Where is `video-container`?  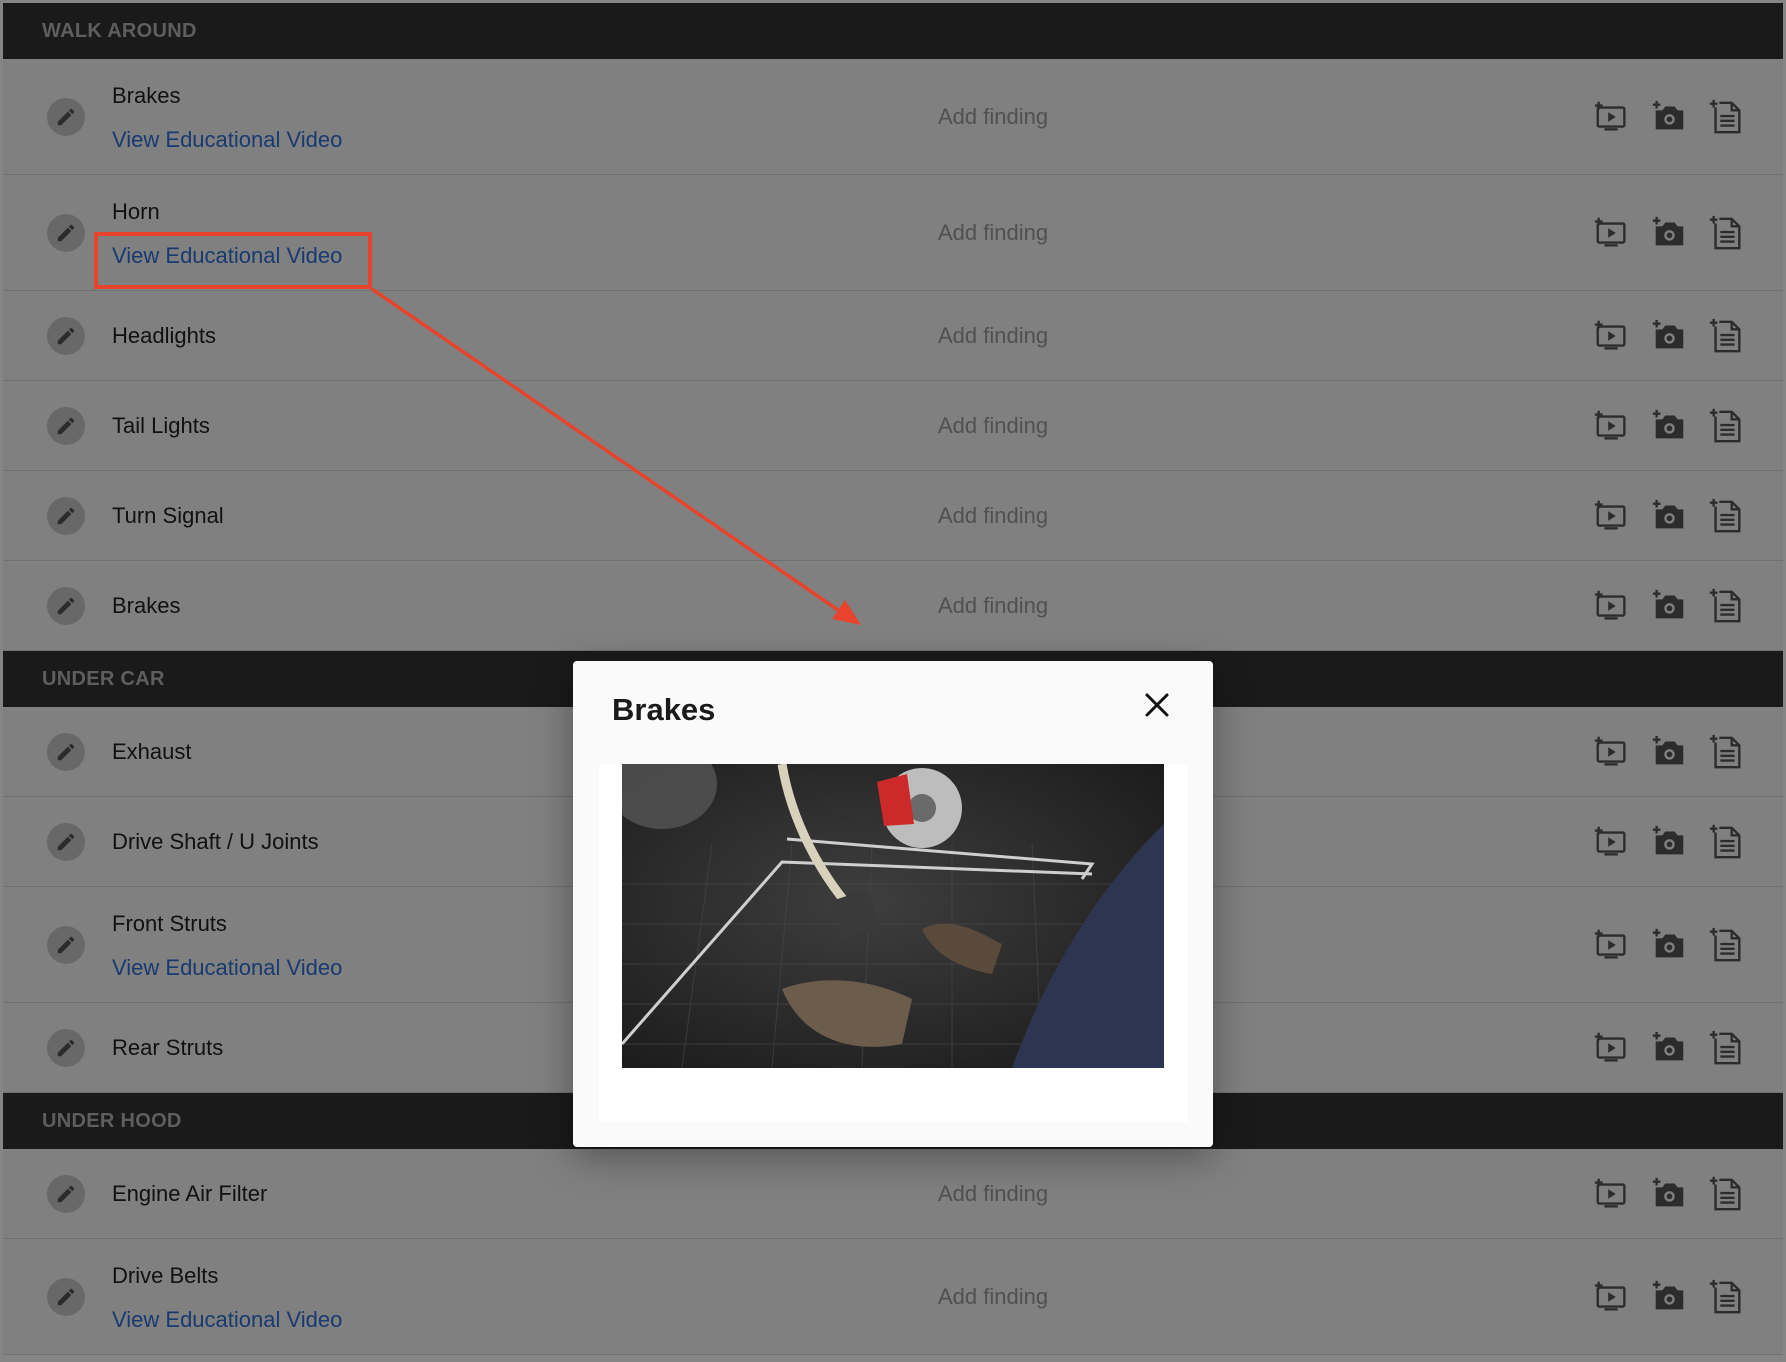 video-container is located at coordinates (893, 943).